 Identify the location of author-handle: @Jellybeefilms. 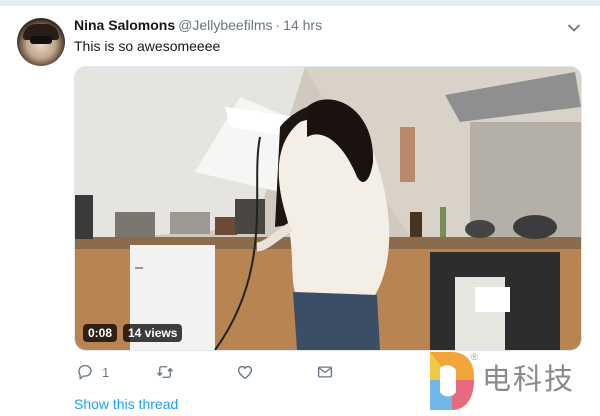
(225, 25).